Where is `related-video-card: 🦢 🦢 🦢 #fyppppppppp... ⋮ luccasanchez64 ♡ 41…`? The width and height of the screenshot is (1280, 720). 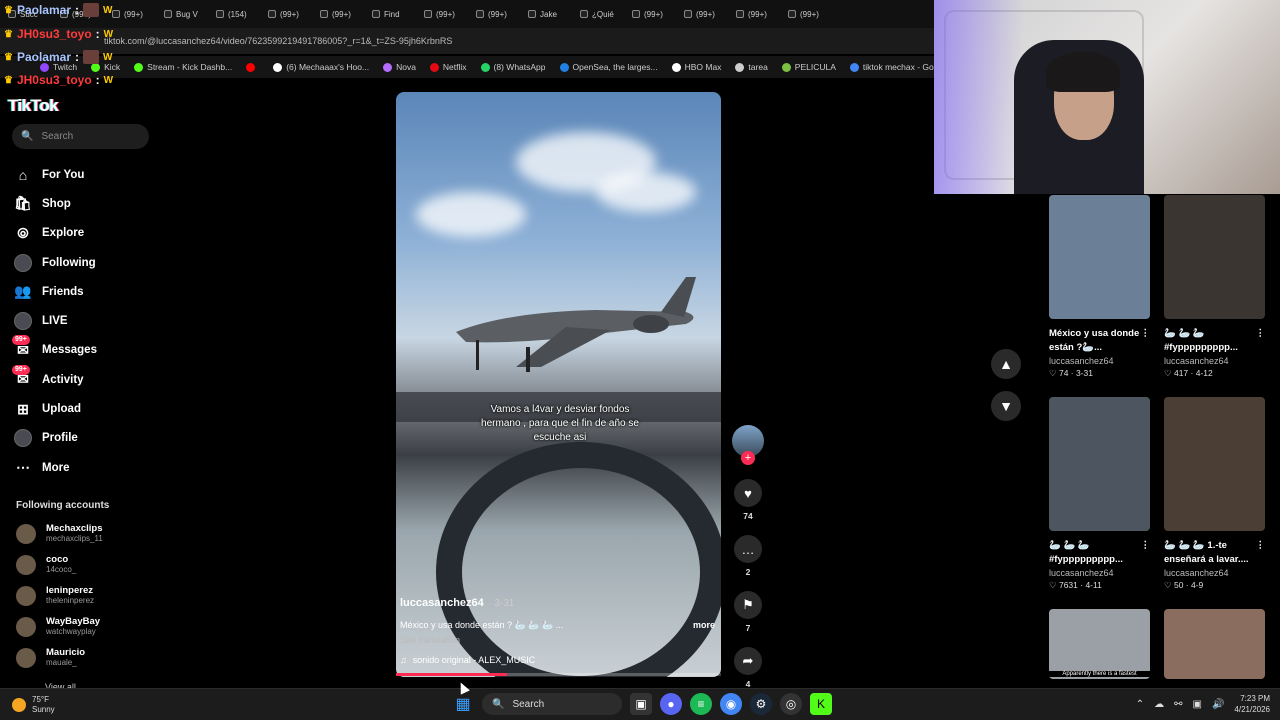 related-video-card: 🦢 🦢 🦢 #fyppppppppp... ⋮ luccasanchez64 ♡ 41… is located at coordinates (1214, 287).